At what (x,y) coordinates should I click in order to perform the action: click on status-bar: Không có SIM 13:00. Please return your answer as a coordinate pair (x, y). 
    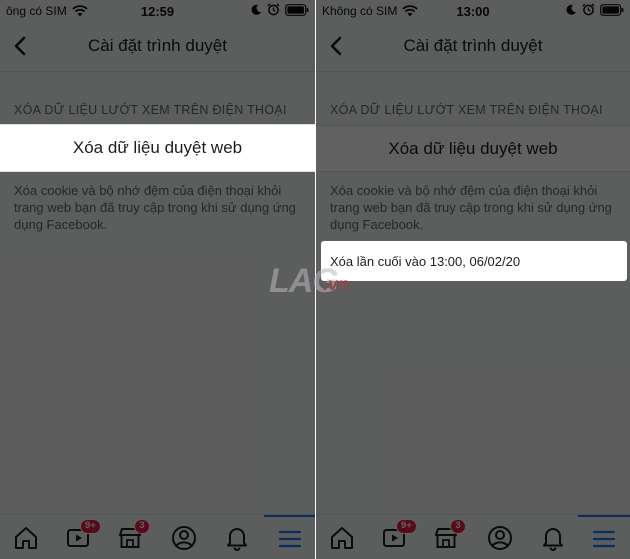
    Looking at the image, I should click on (473, 11).